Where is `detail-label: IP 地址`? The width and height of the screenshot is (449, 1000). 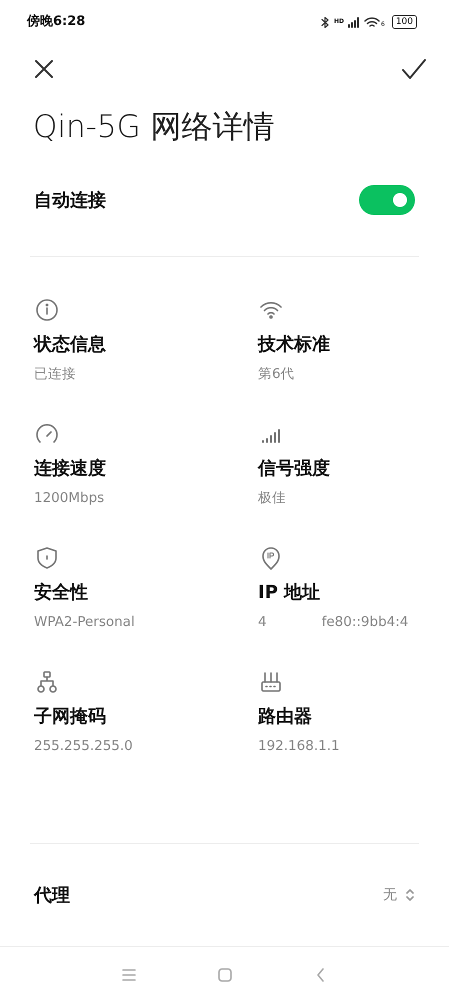
detail-label: IP 地址 is located at coordinates (290, 593).